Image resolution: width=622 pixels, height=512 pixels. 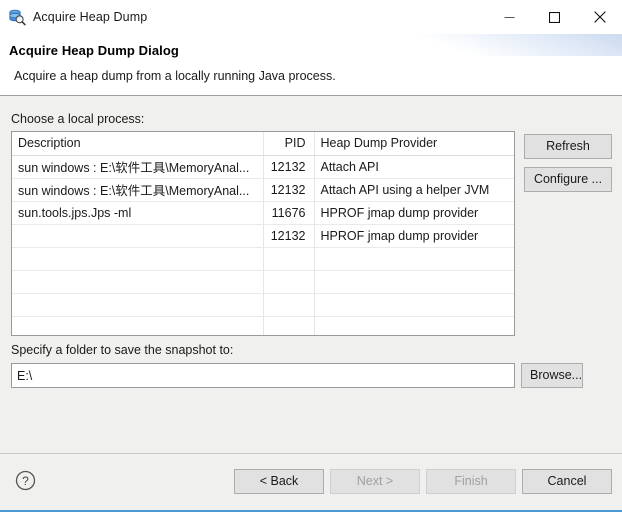 I want to click on column-header-provider: Heap Dump Provider, so click(x=414, y=144).